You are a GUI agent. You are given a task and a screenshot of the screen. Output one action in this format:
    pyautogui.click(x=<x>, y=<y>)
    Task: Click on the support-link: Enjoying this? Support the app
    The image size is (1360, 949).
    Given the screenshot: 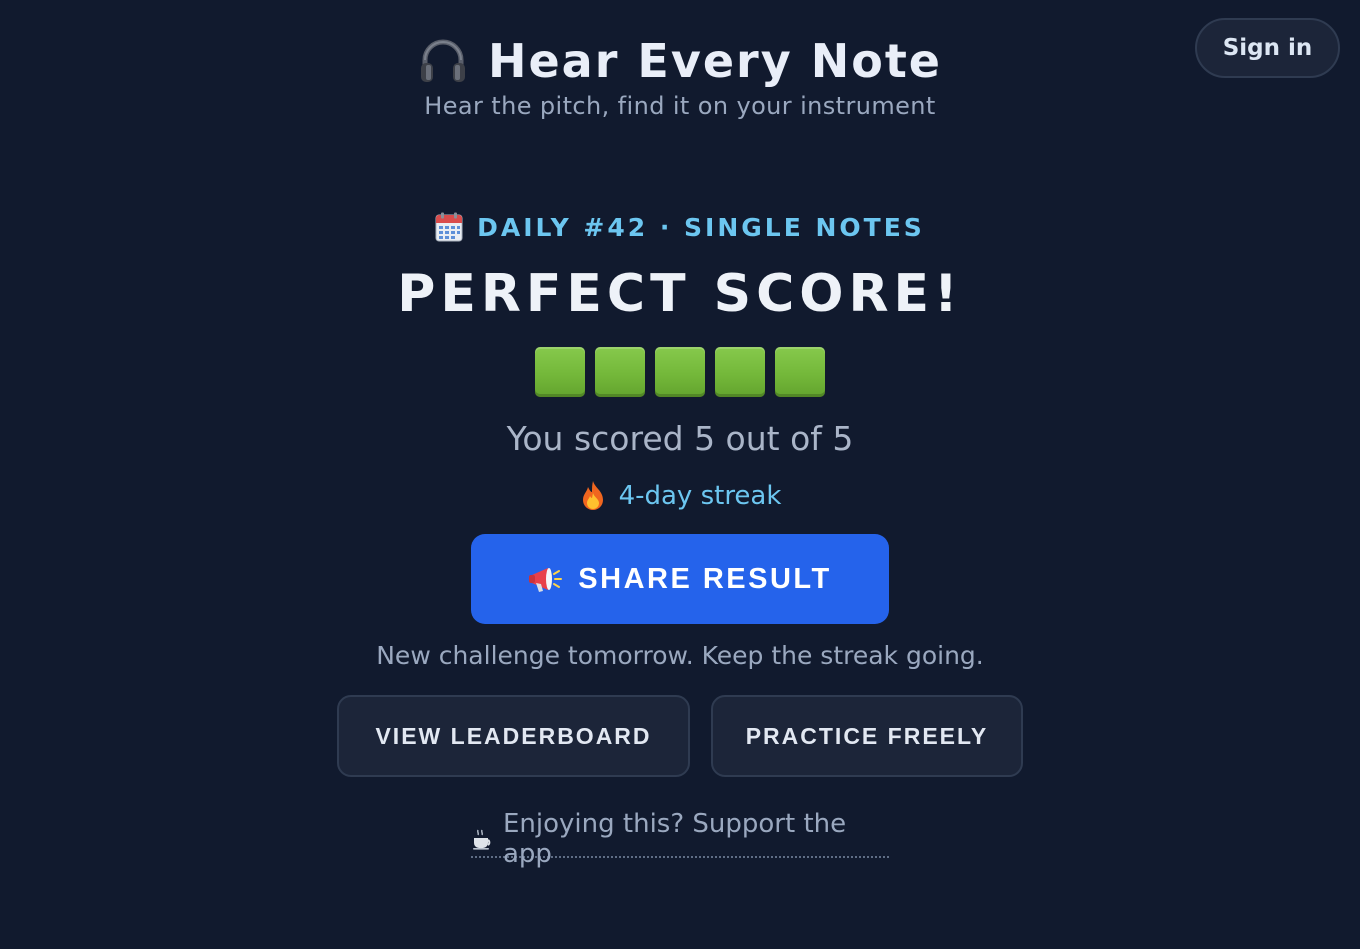 What is the action you would take?
    pyautogui.click(x=680, y=839)
    